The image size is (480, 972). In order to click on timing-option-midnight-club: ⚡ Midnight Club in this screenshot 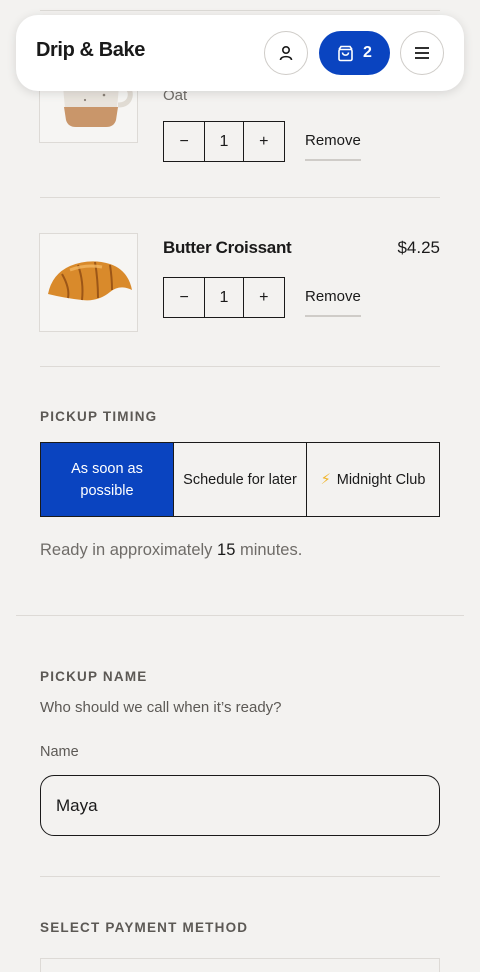, I will do `click(372, 479)`.